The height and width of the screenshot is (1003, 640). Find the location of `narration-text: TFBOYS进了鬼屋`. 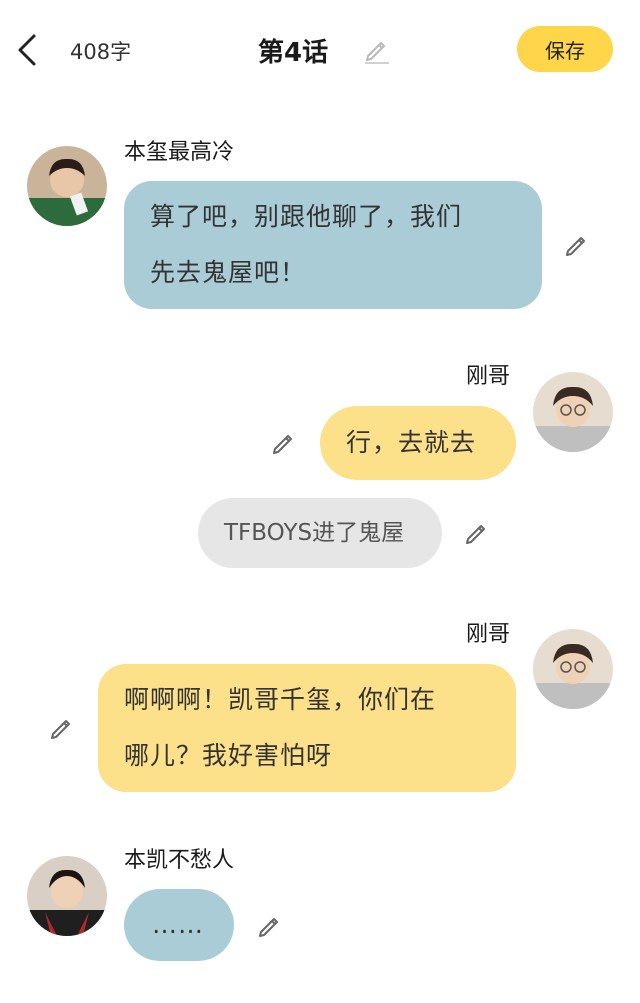

narration-text: TFBOYS进了鬼屋 is located at coordinates (314, 533).